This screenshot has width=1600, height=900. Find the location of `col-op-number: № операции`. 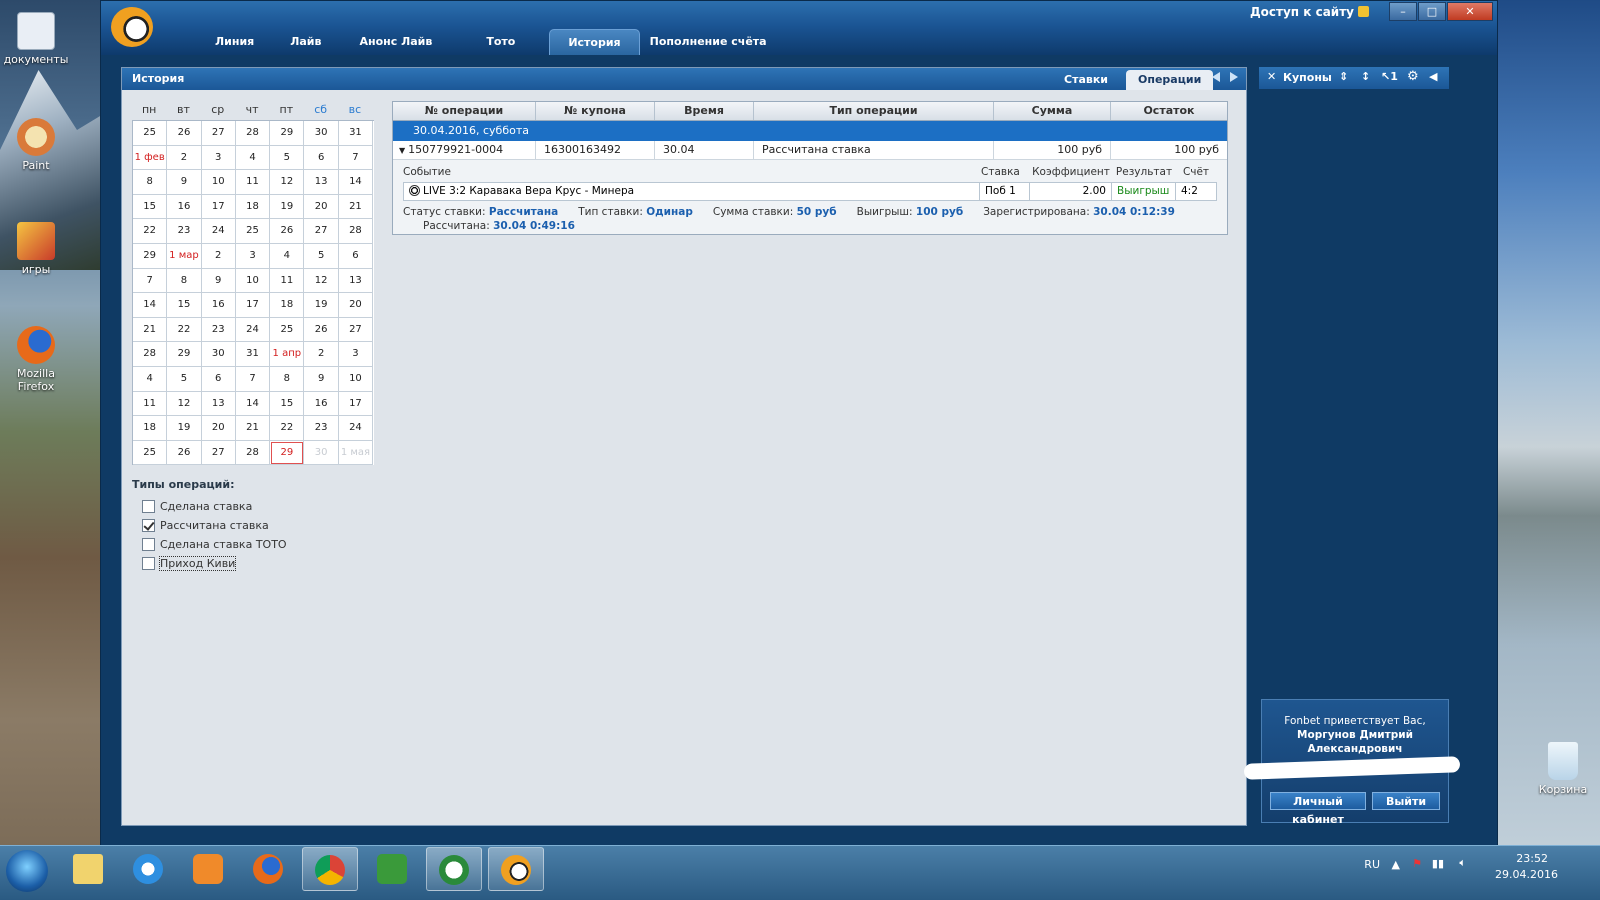

col-op-number: № операции is located at coordinates (464, 111).